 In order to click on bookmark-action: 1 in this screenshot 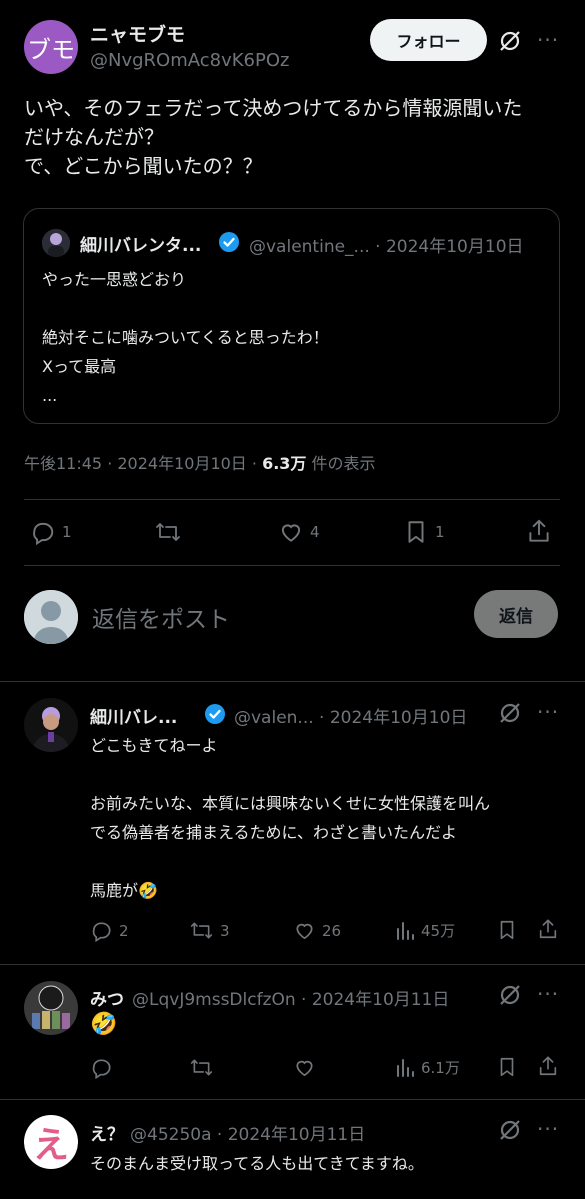, I will do `click(424, 532)`.